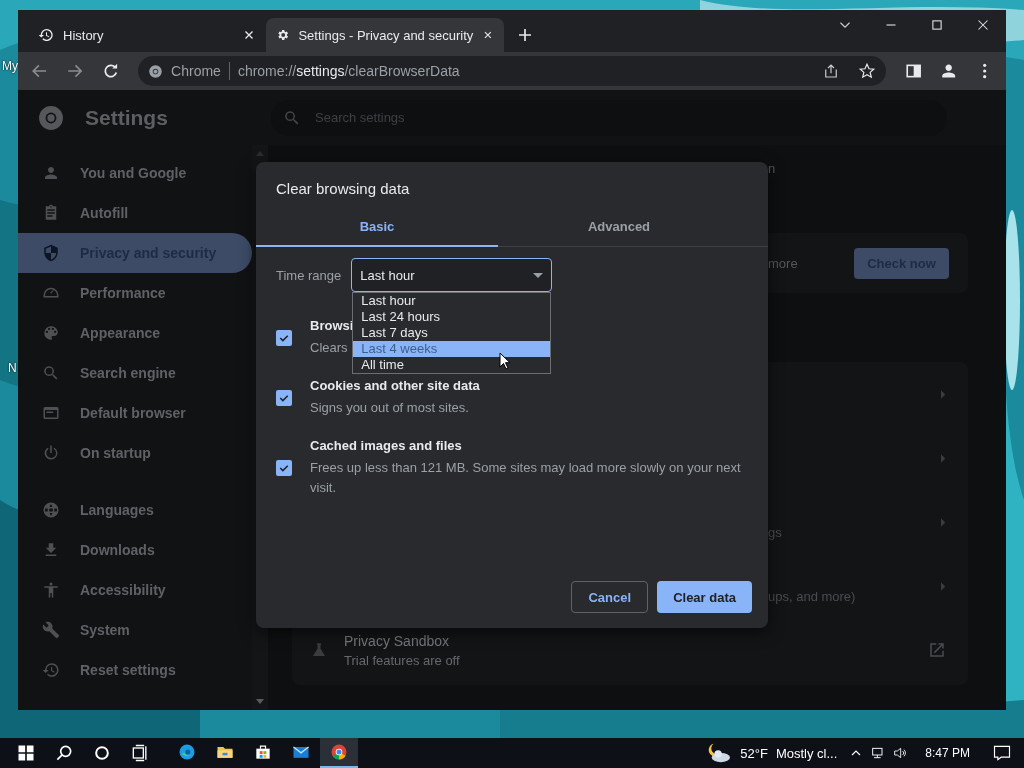 The image size is (1024, 768). Describe the element at coordinates (772, 168) in the screenshot. I see `section-heading: n` at that location.